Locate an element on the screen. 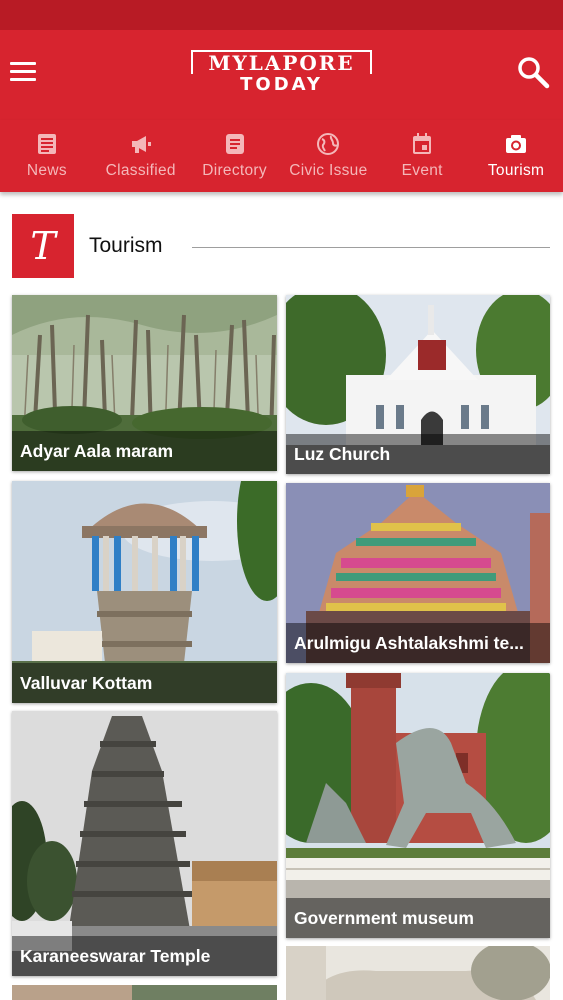  tab-tourism-label: Tourism is located at coordinates (516, 170).